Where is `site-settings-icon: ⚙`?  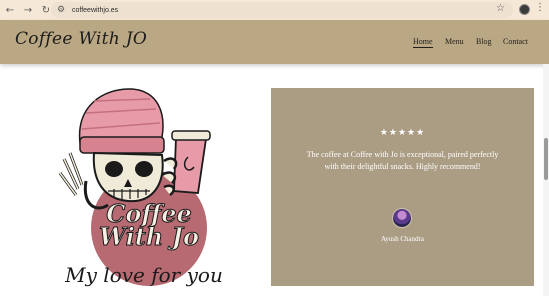 site-settings-icon: ⚙ is located at coordinates (63, 10).